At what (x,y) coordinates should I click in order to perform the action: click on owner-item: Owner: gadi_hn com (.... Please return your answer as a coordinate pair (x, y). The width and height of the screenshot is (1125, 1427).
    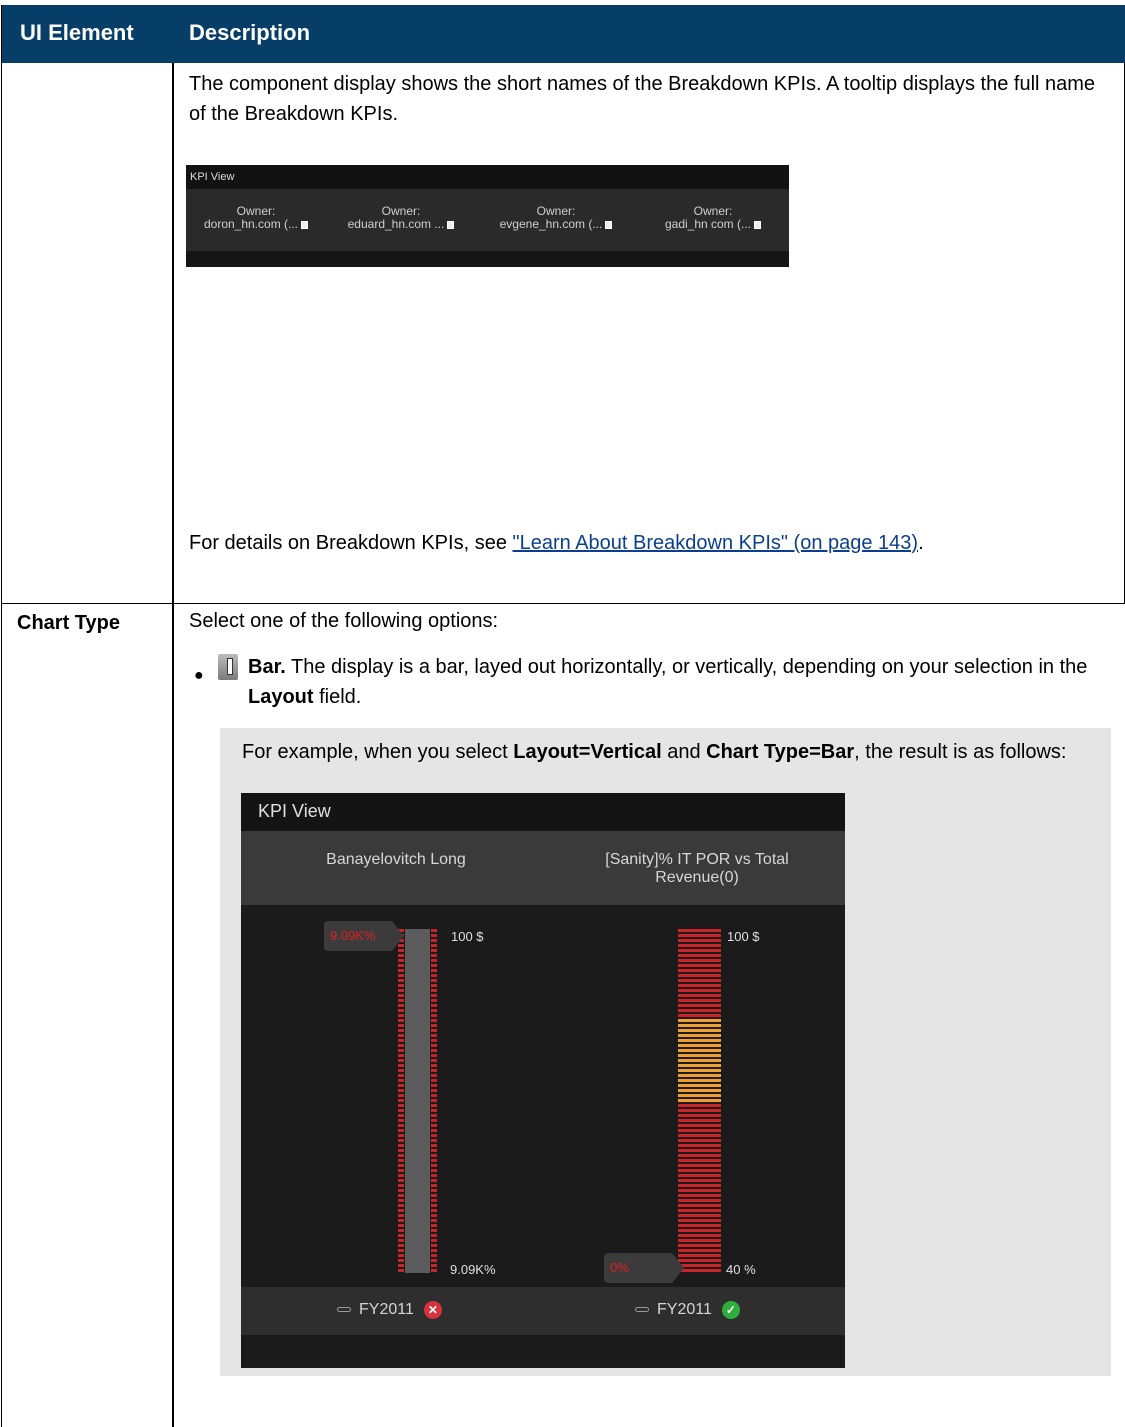
    Looking at the image, I should click on (713, 218).